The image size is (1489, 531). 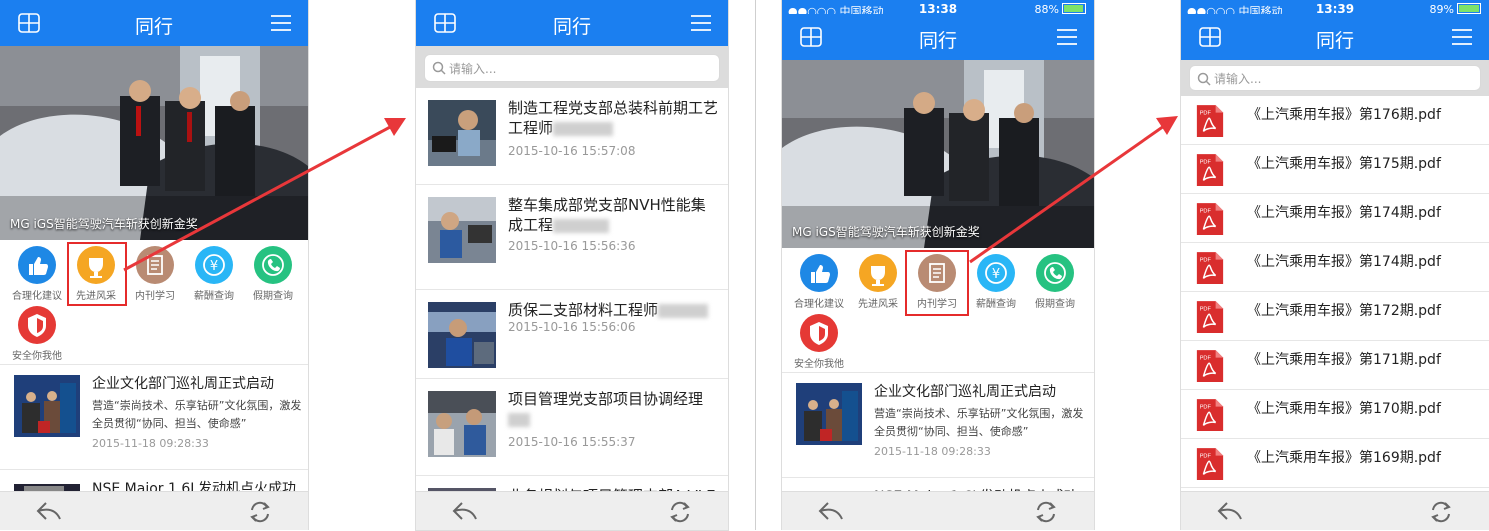 What do you see at coordinates (1335, 120) in the screenshot?
I see `pdf-item: 《上汽乘用车报》第176期.pdf` at bounding box center [1335, 120].